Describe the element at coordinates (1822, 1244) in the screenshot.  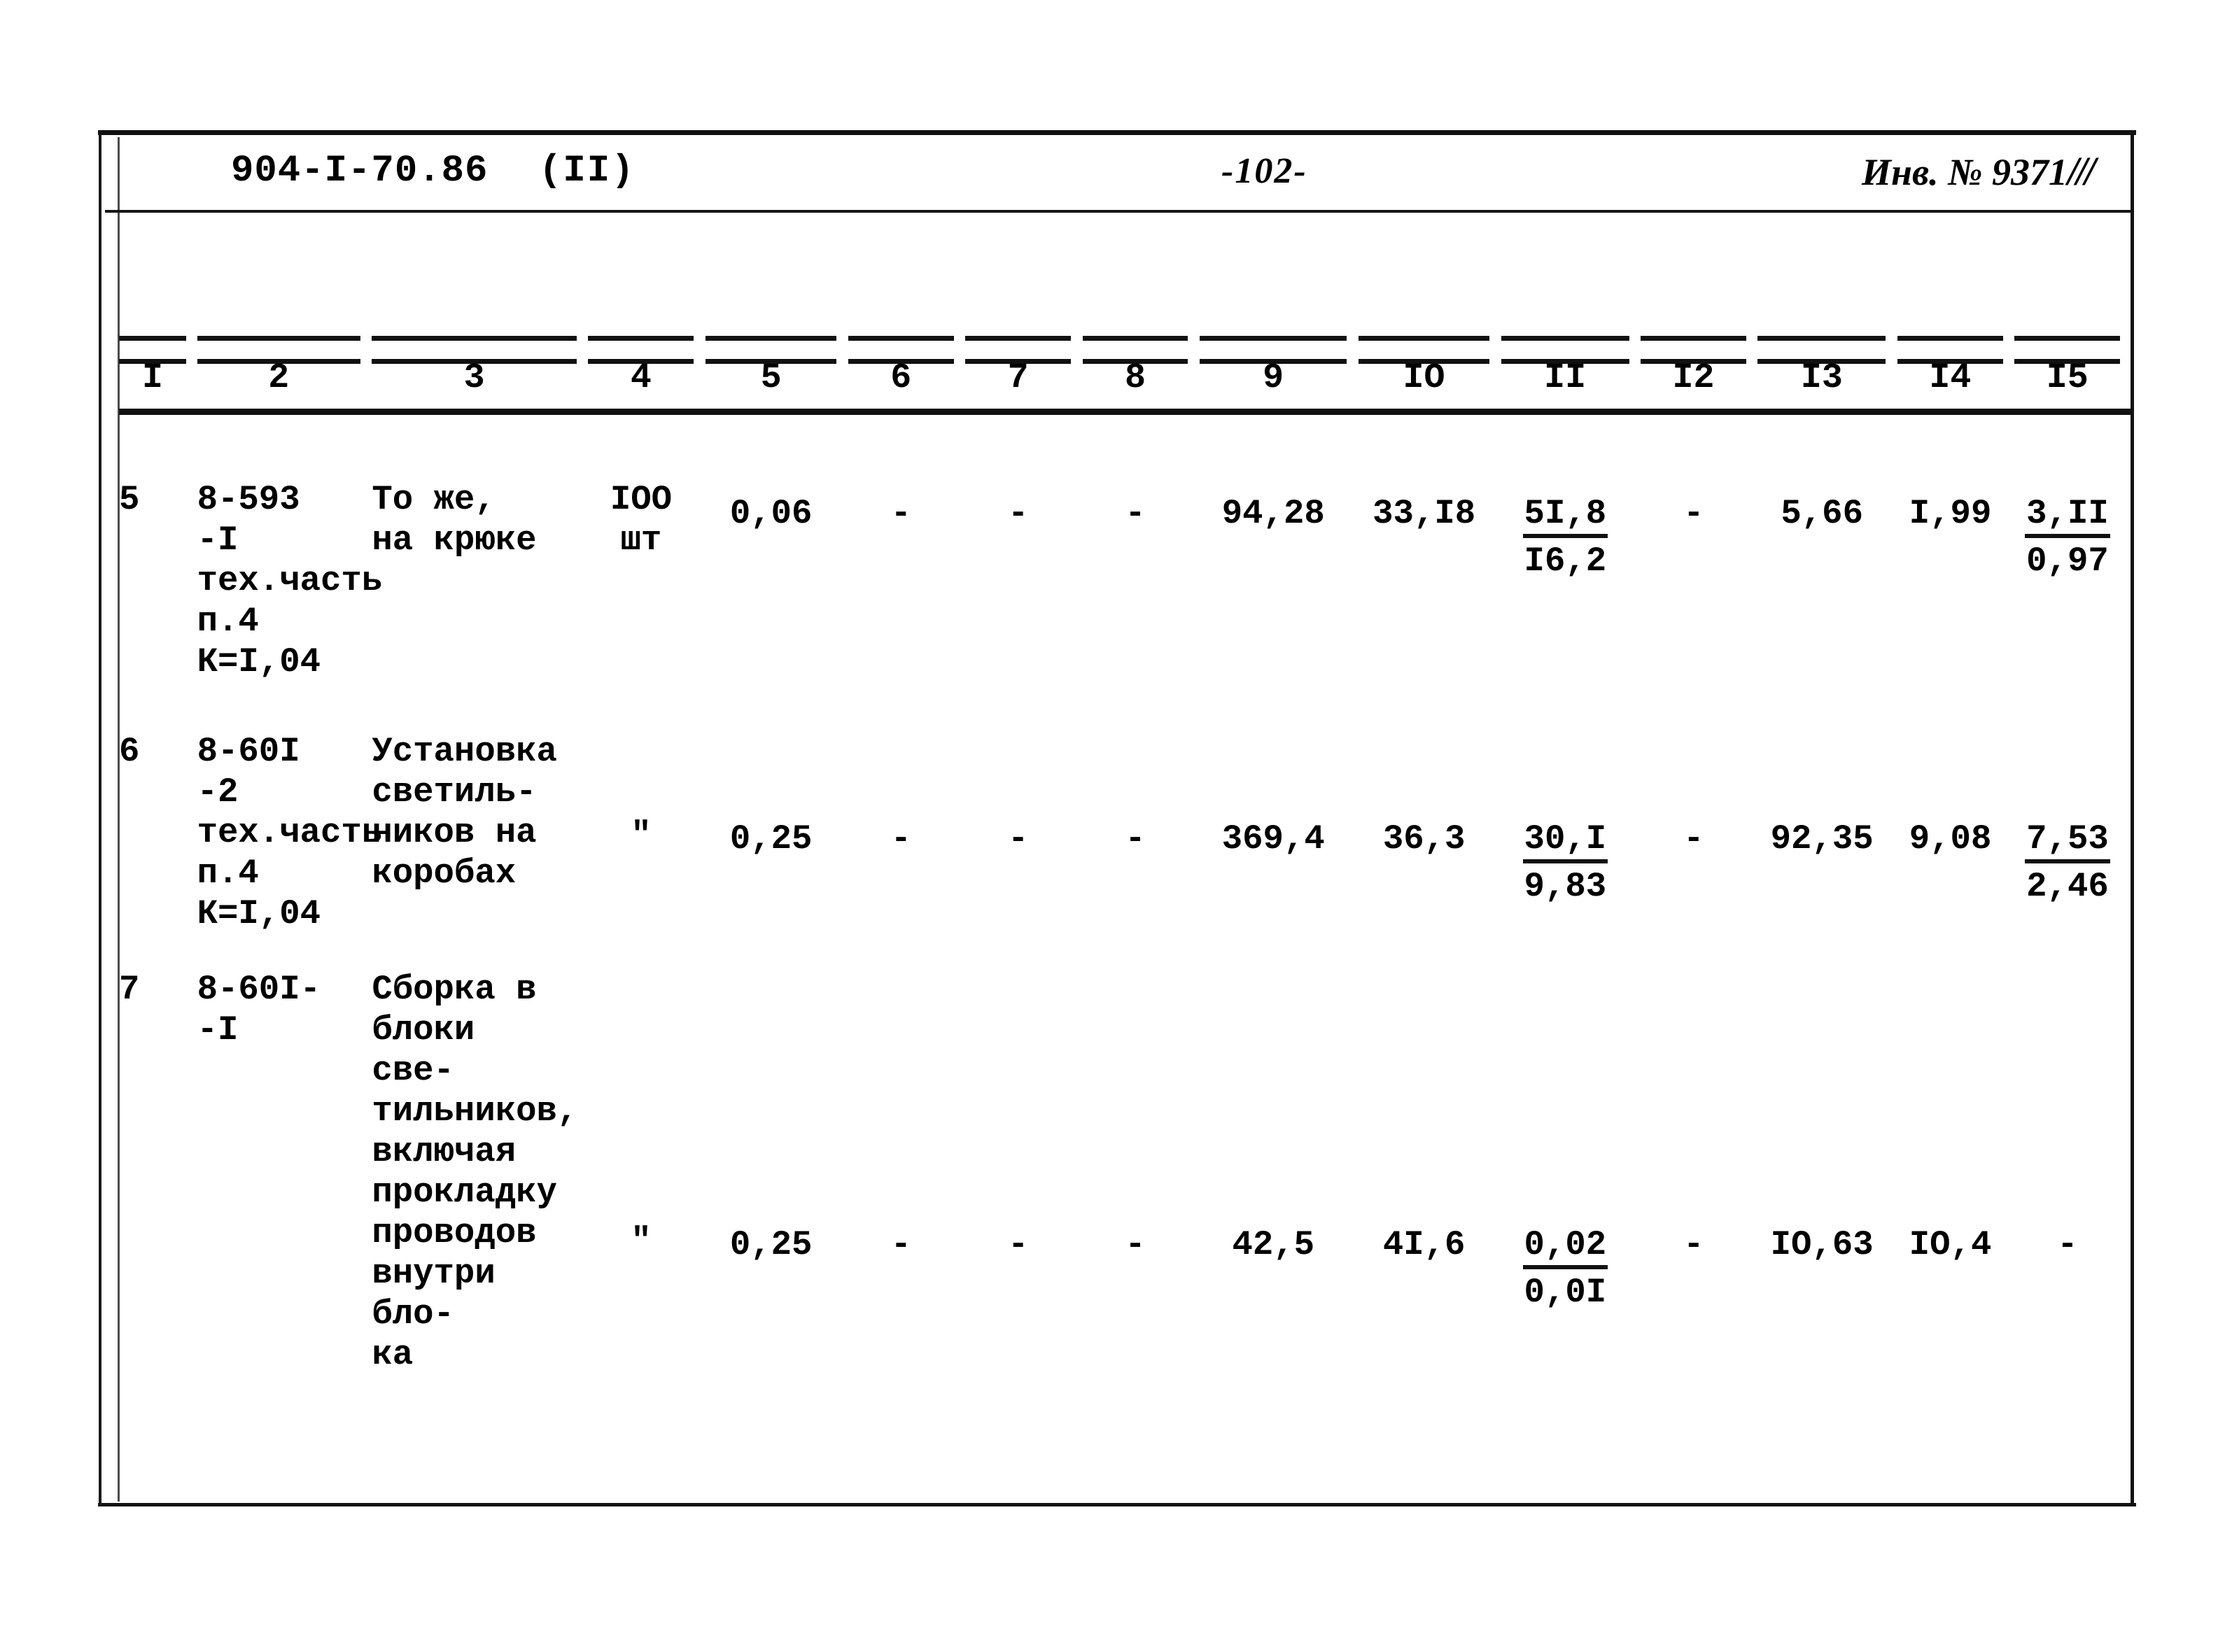
I see `row-value-col13: IO,63` at that location.